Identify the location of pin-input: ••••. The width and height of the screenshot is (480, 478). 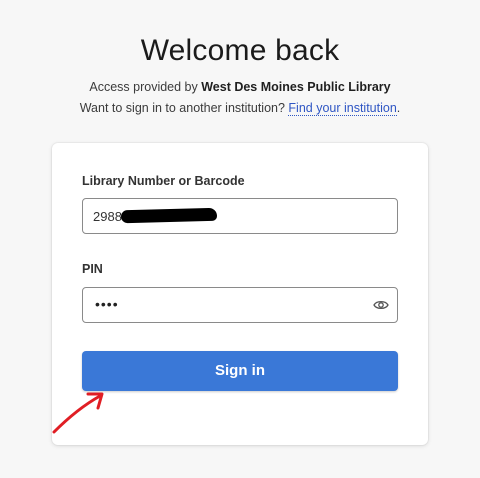
(240, 305).